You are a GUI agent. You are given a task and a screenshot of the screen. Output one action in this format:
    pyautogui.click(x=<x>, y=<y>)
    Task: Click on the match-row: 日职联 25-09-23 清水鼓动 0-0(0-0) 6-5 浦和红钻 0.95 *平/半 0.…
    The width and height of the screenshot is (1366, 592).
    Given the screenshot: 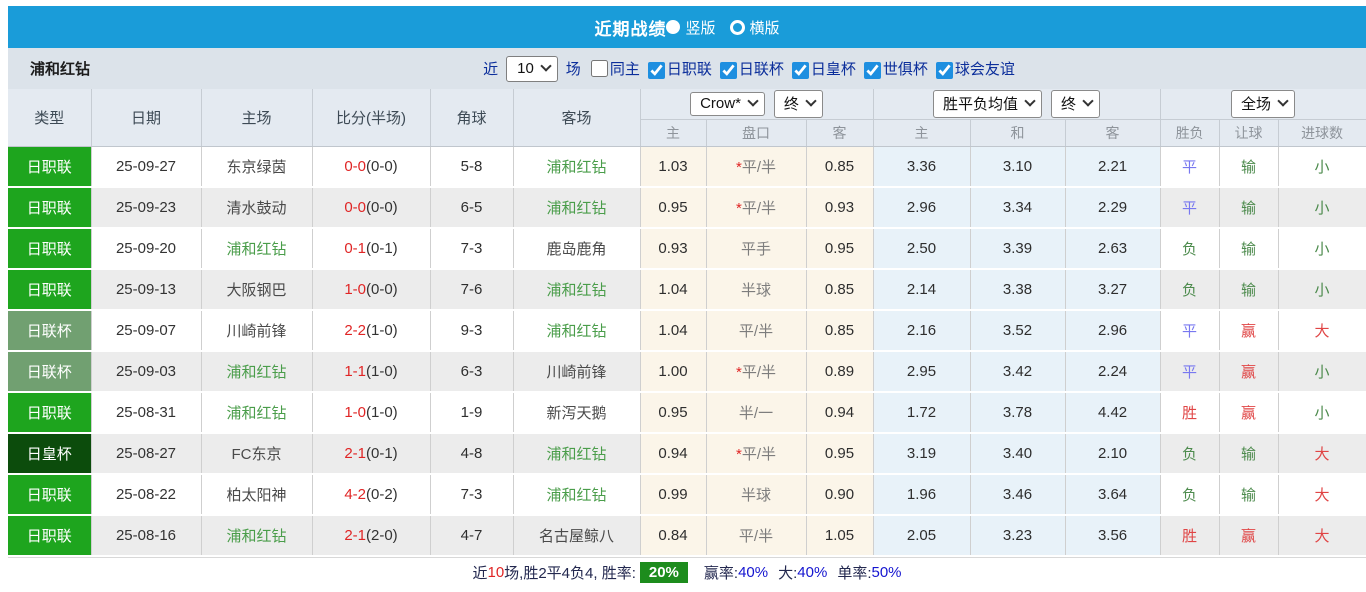 What is the action you would take?
    pyautogui.click(x=687, y=208)
    